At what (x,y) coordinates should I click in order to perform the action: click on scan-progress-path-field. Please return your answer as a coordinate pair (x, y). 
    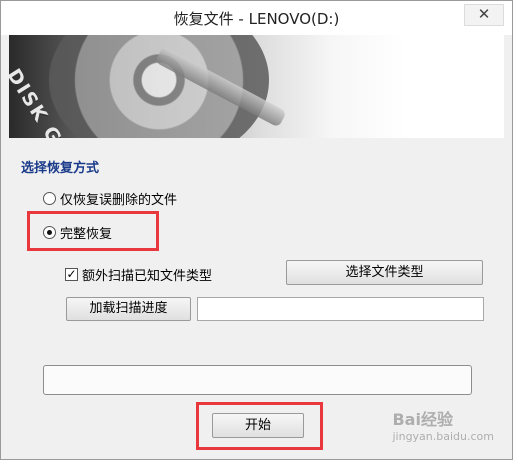
    Looking at the image, I should click on (340, 309).